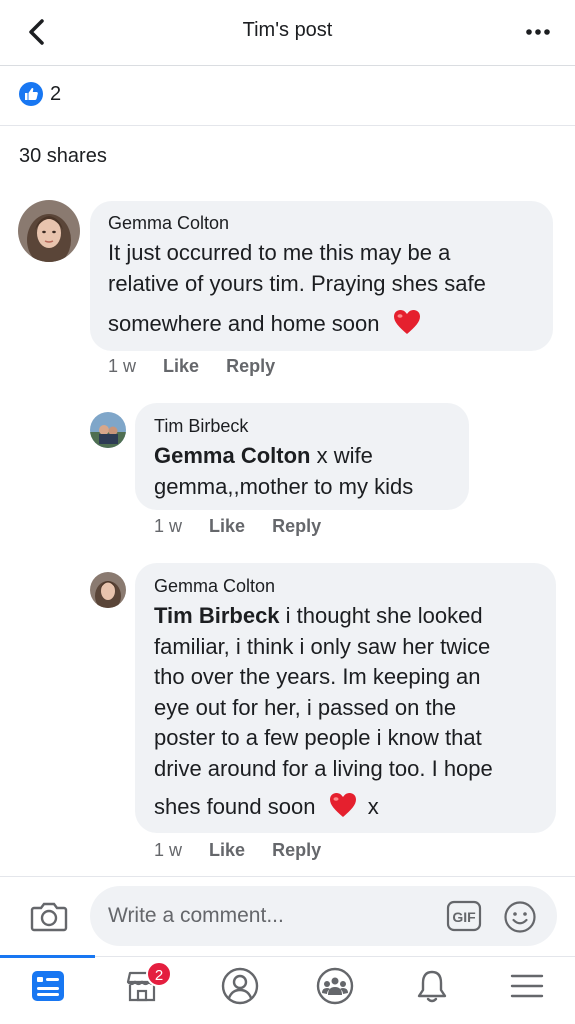 The image size is (575, 1024). I want to click on tab-groups, so click(335, 986).